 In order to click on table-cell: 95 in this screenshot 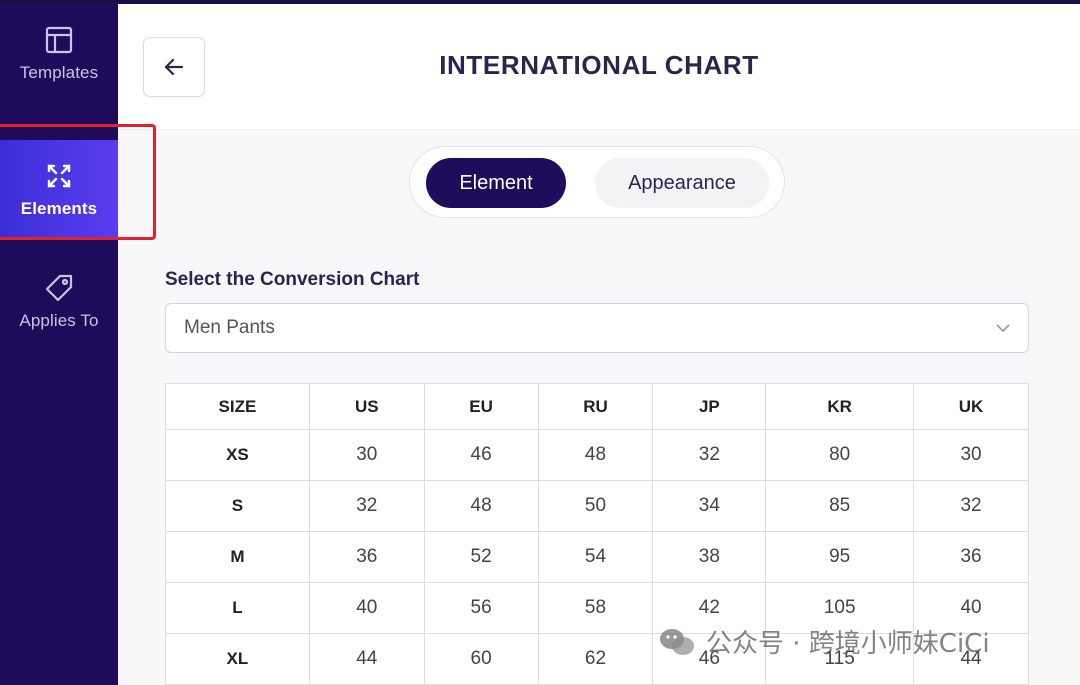, I will do `click(840, 557)`.